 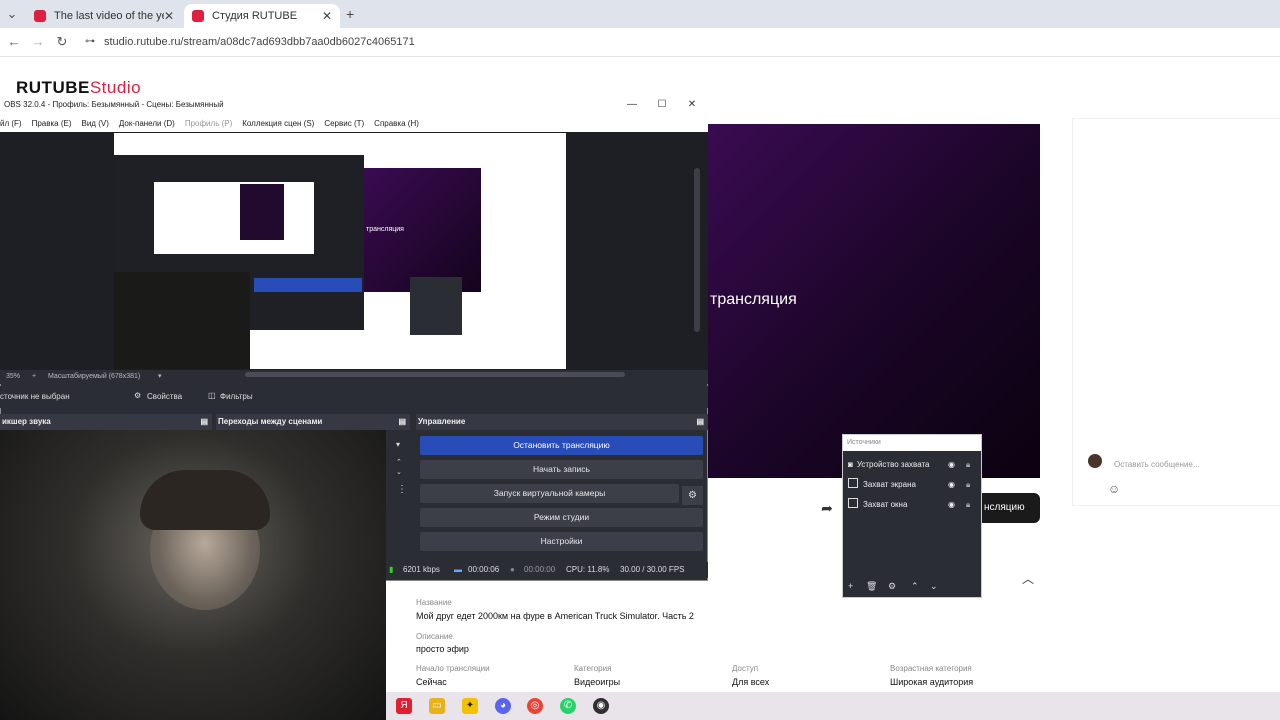 I want to click on forward-icon: →, so click(x=38, y=42).